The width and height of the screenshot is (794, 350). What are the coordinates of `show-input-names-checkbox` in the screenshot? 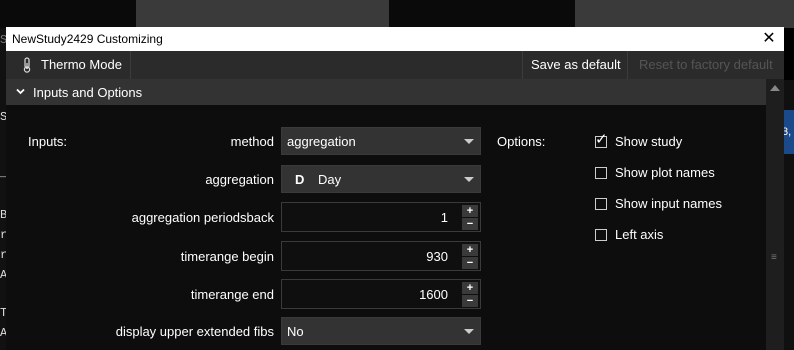 It's located at (601, 204).